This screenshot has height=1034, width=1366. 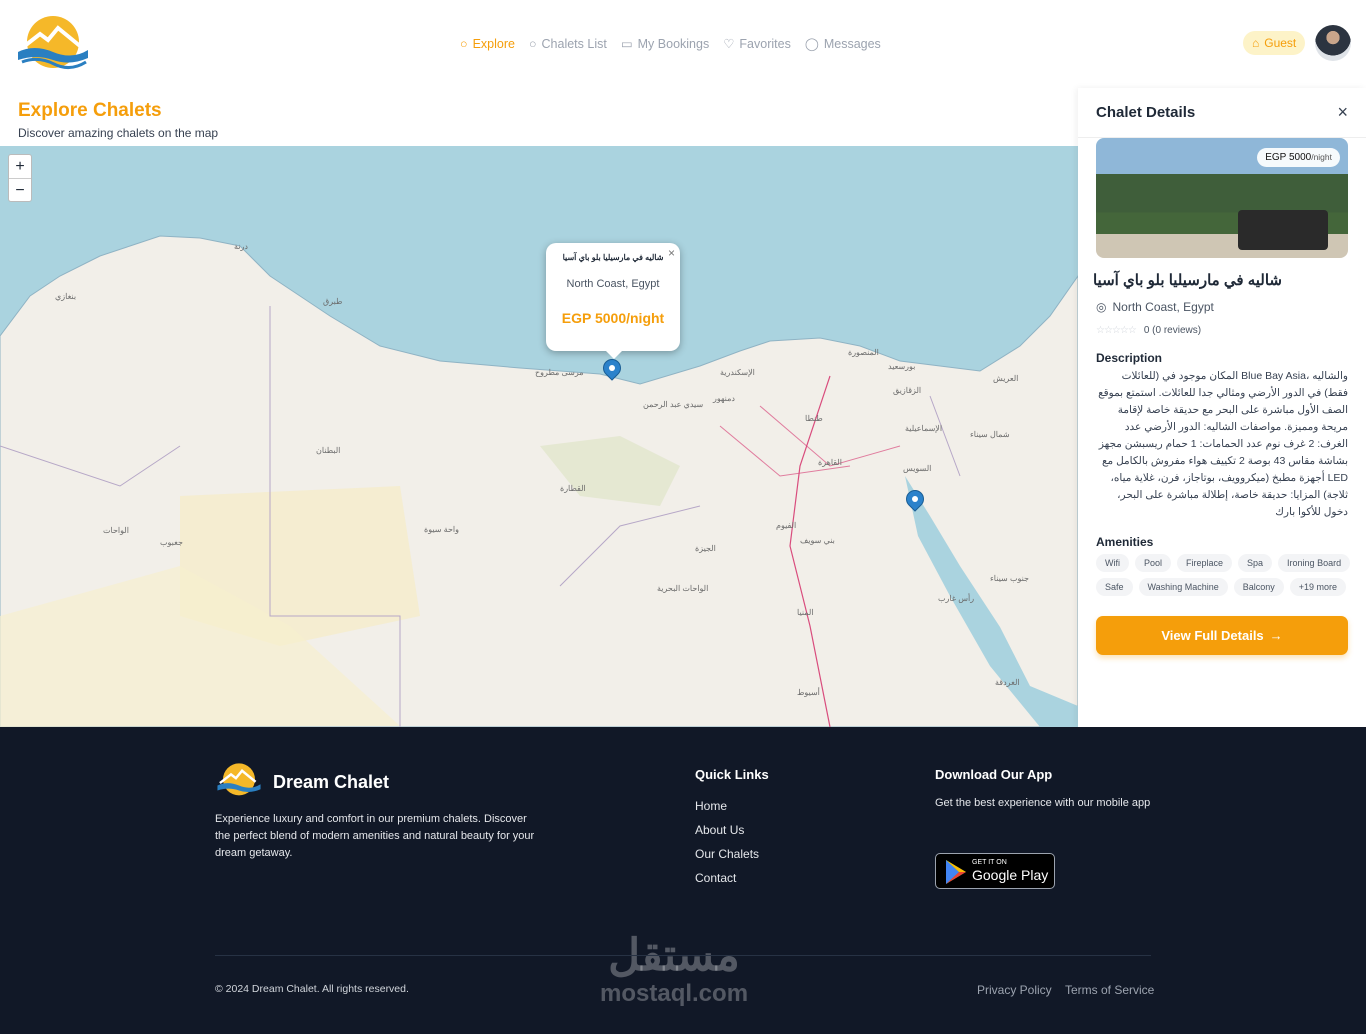 I want to click on map-label: الواحات, so click(x=116, y=530).